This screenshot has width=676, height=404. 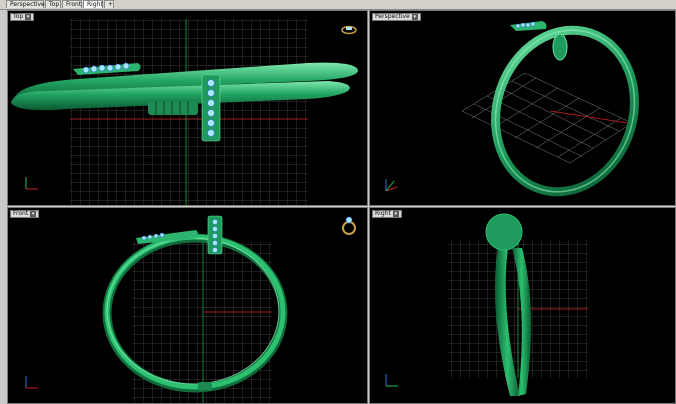 I want to click on right-viewport-scene, so click(x=486, y=304).